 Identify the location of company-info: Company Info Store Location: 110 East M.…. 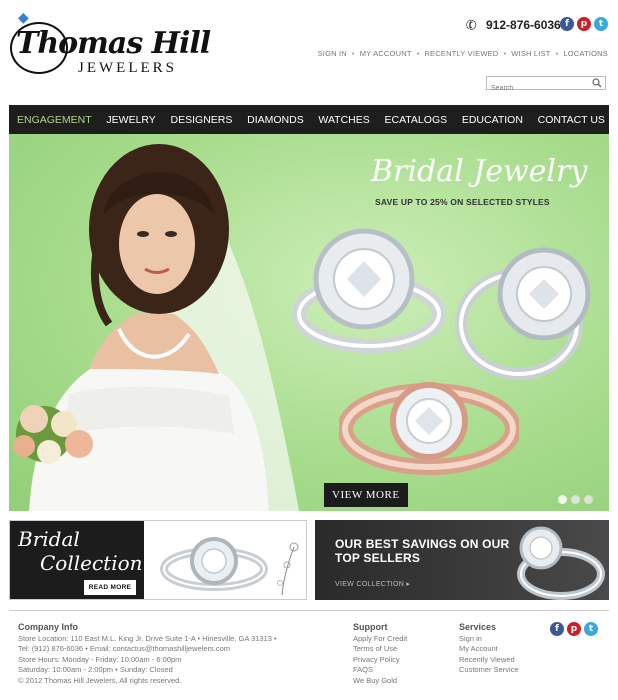
(147, 654).